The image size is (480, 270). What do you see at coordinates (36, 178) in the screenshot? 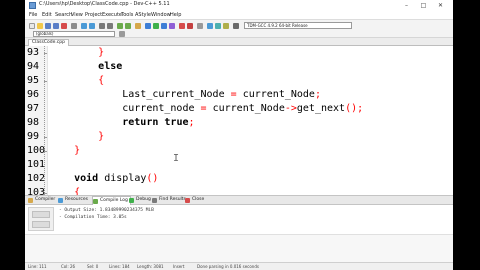
I see `line-number: 102` at bounding box center [36, 178].